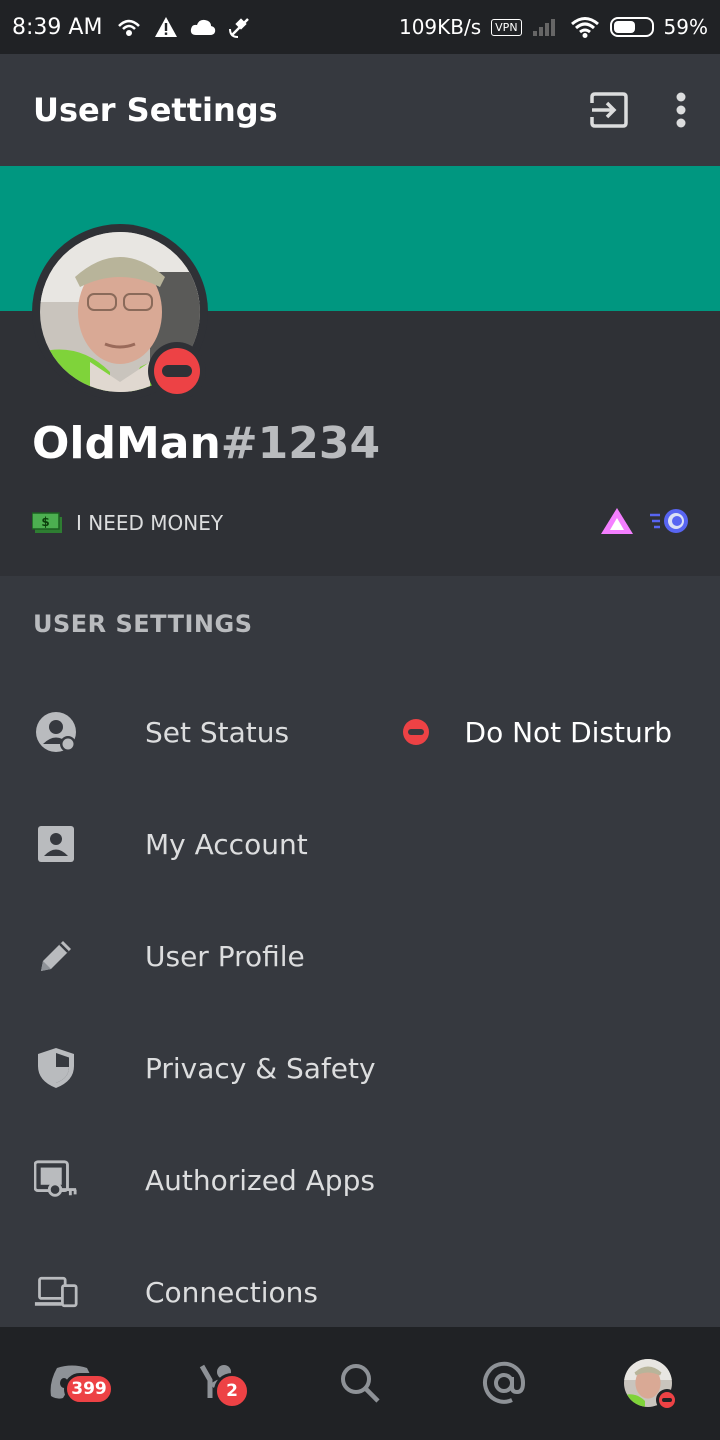 This screenshot has height=1440, width=720. I want to click on app-bar: User Settings, so click(360, 110).